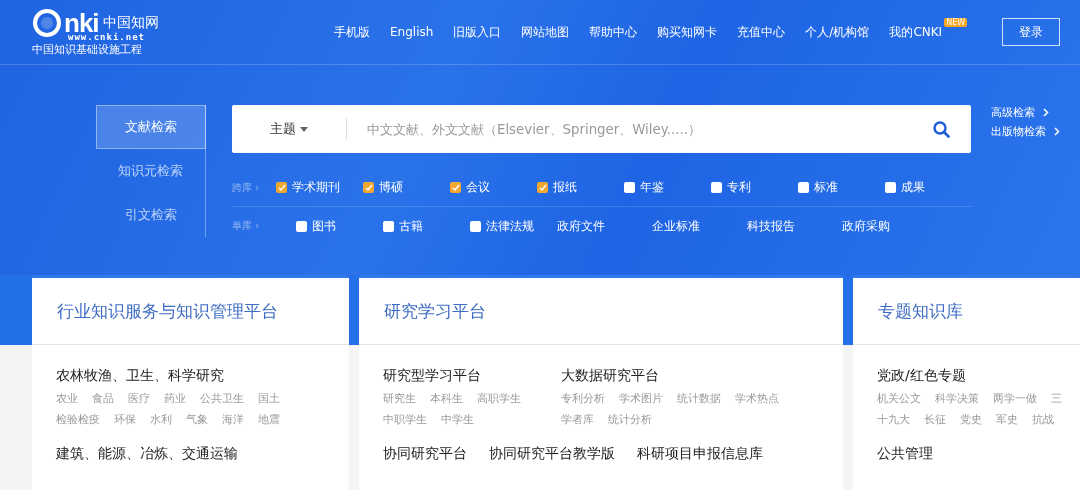 This screenshot has height=490, width=1080. What do you see at coordinates (151, 127) in the screenshot?
I see `search-tab: 文献检索` at bounding box center [151, 127].